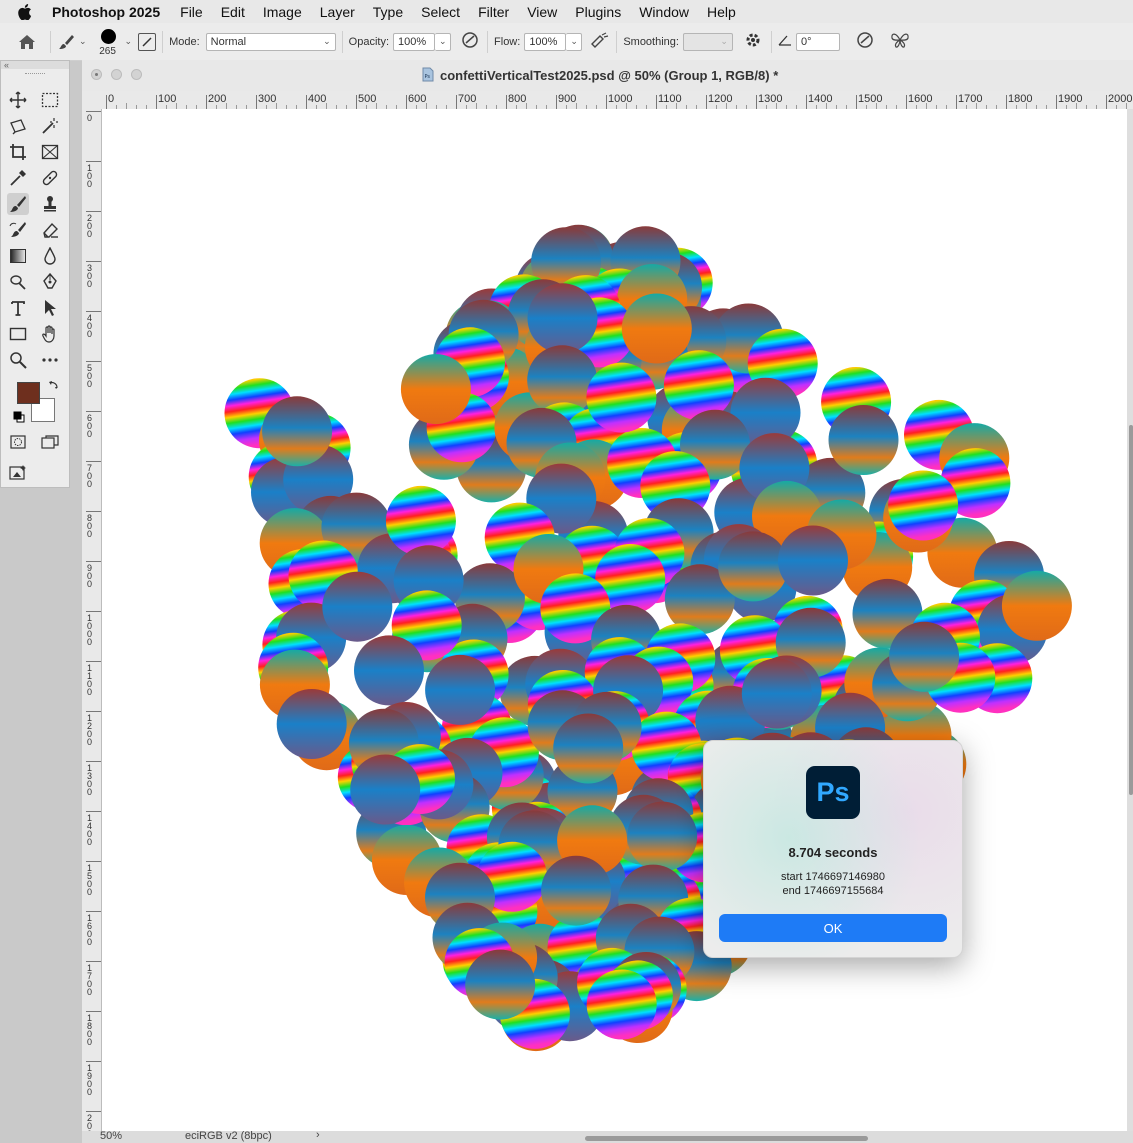 The width and height of the screenshot is (1133, 1143). What do you see at coordinates (493, 12) in the screenshot?
I see `menu-filter: Filter` at bounding box center [493, 12].